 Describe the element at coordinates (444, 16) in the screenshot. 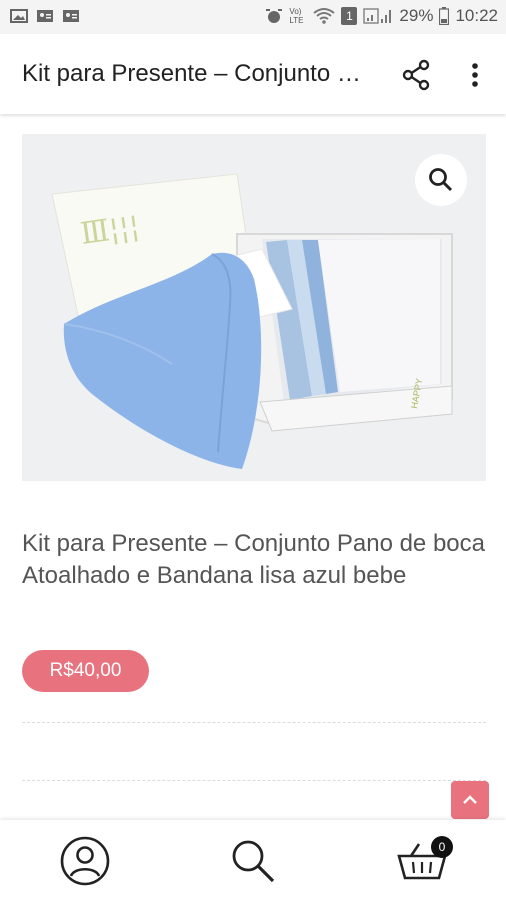

I see `battery-icon` at that location.